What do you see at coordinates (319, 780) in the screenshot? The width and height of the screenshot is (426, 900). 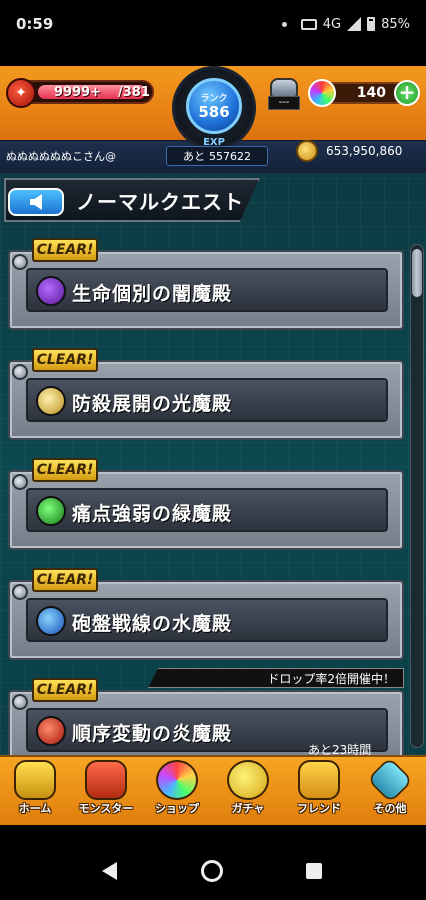 I see `friend-icon` at bounding box center [319, 780].